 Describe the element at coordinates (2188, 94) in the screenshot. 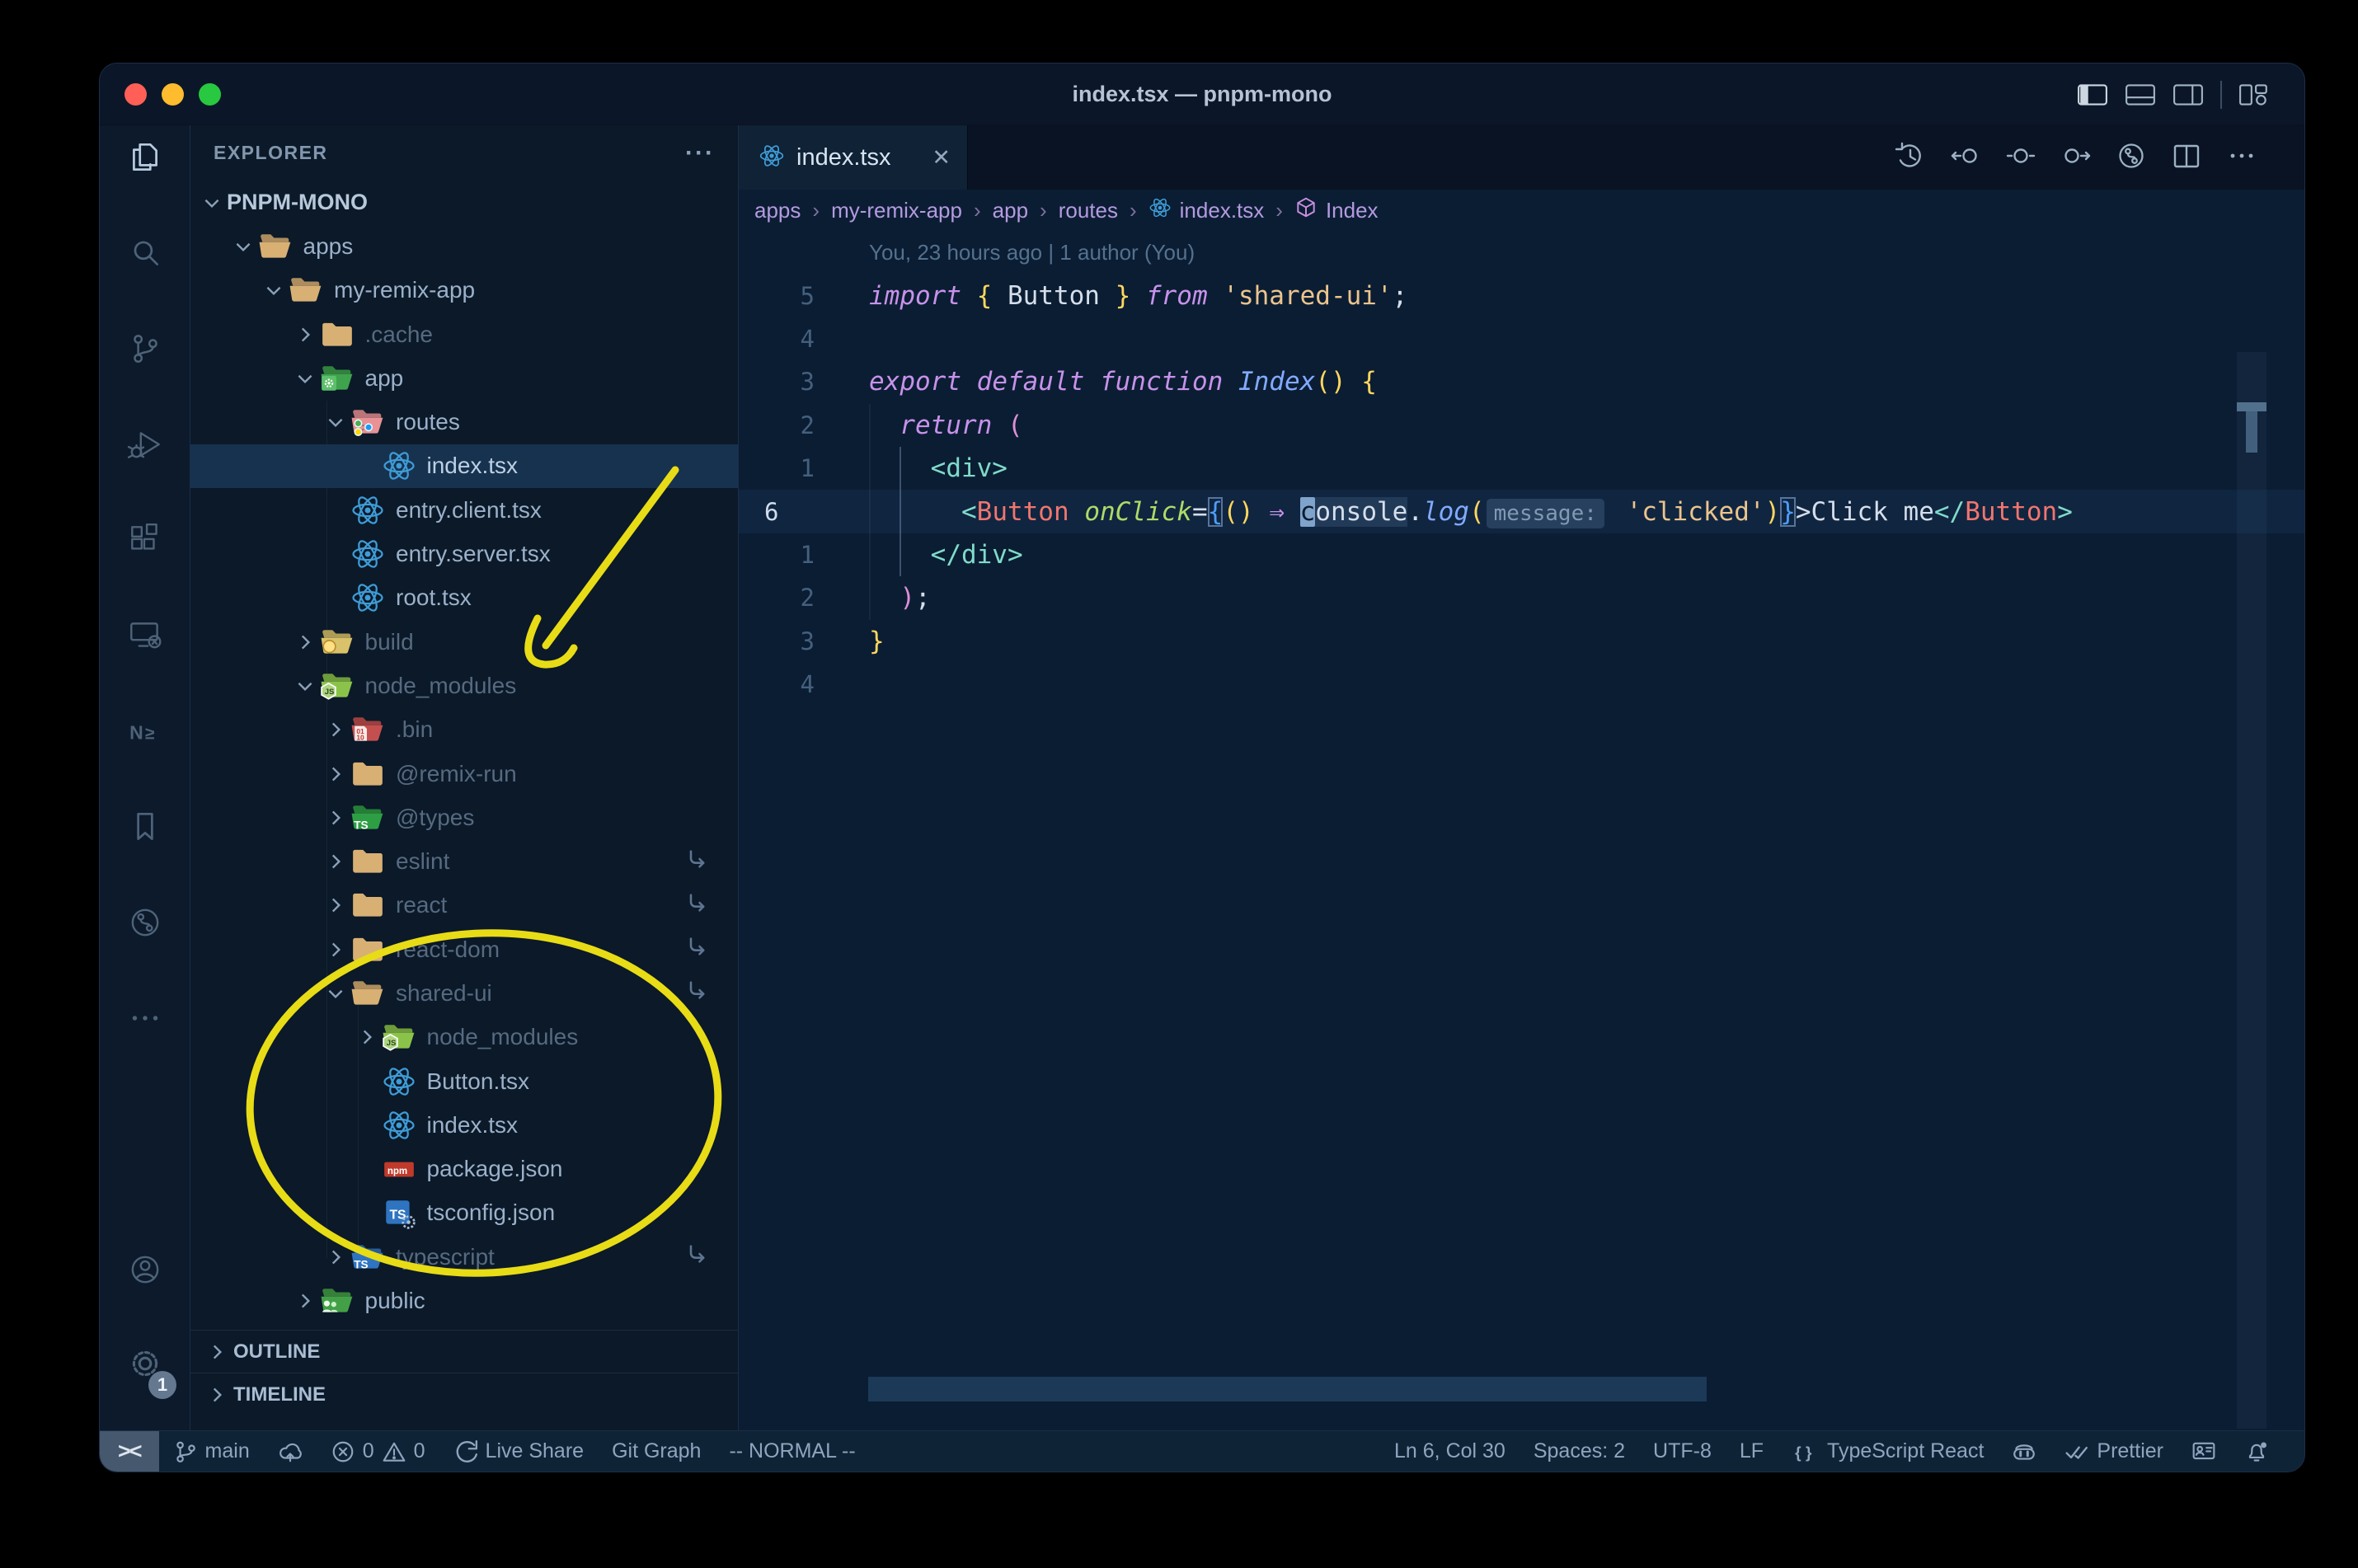

I see `layout-sidebar-right-icon` at that location.